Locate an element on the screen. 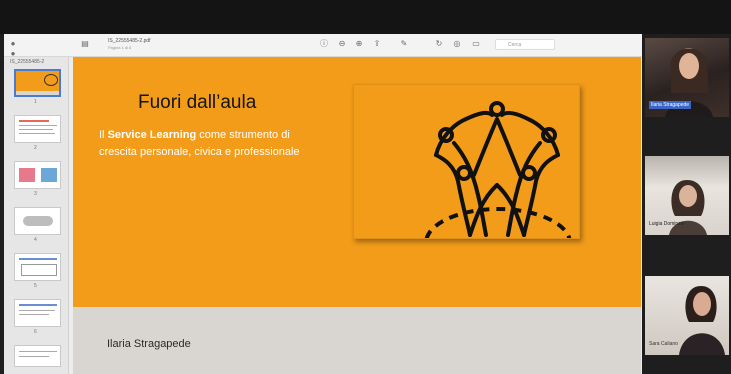  crop-icon: ▭ is located at coordinates (476, 44).